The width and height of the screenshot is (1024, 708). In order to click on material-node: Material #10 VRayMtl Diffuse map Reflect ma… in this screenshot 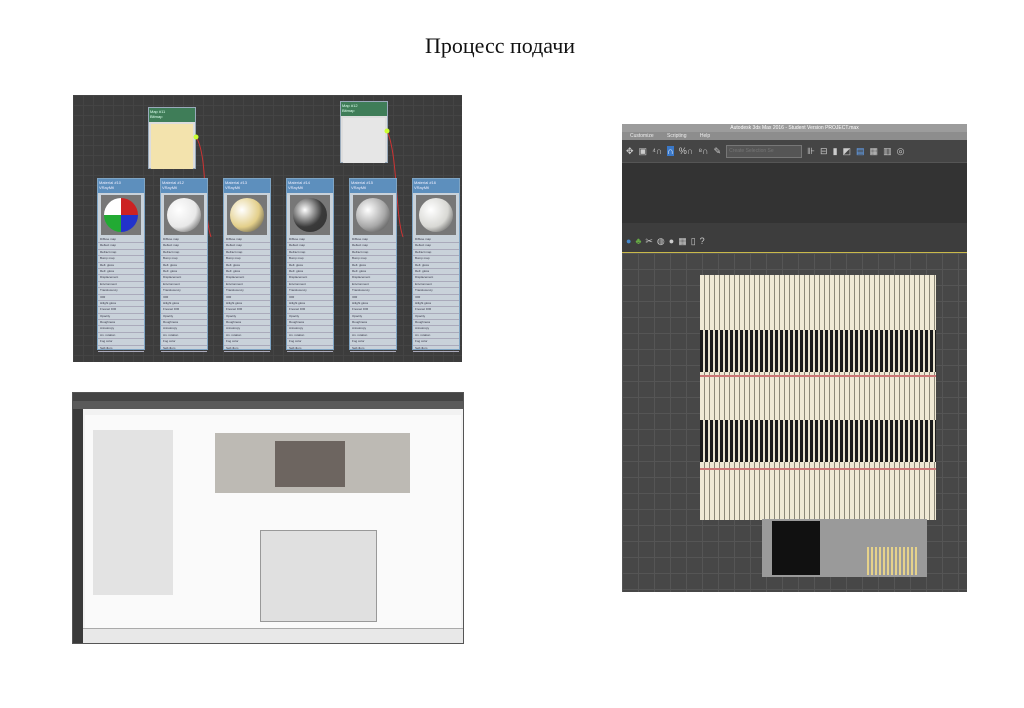, I will do `click(121, 265)`.